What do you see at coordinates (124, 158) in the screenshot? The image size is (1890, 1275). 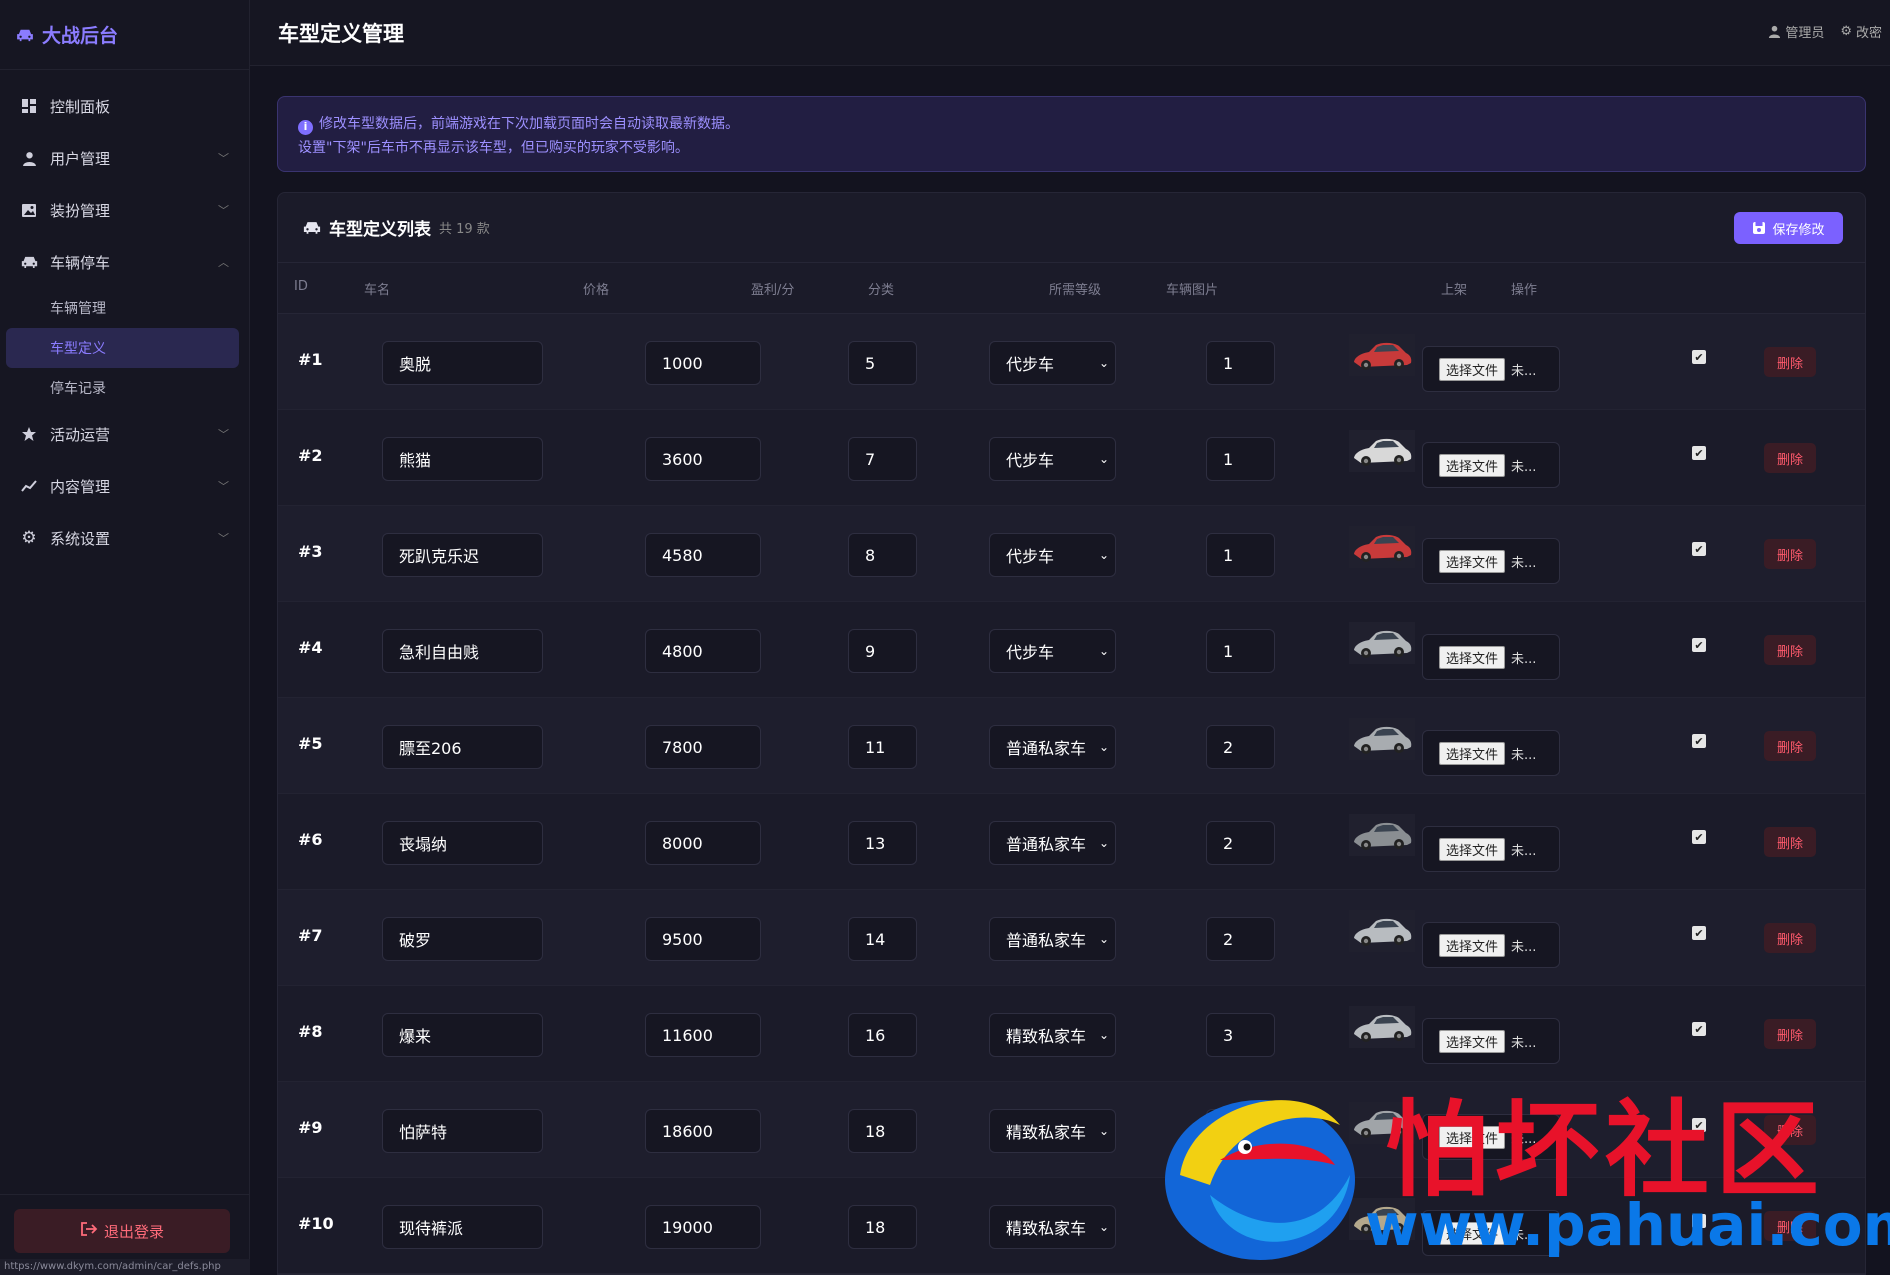 I see `sidebar-item-users: 用户管理 ﹀` at bounding box center [124, 158].